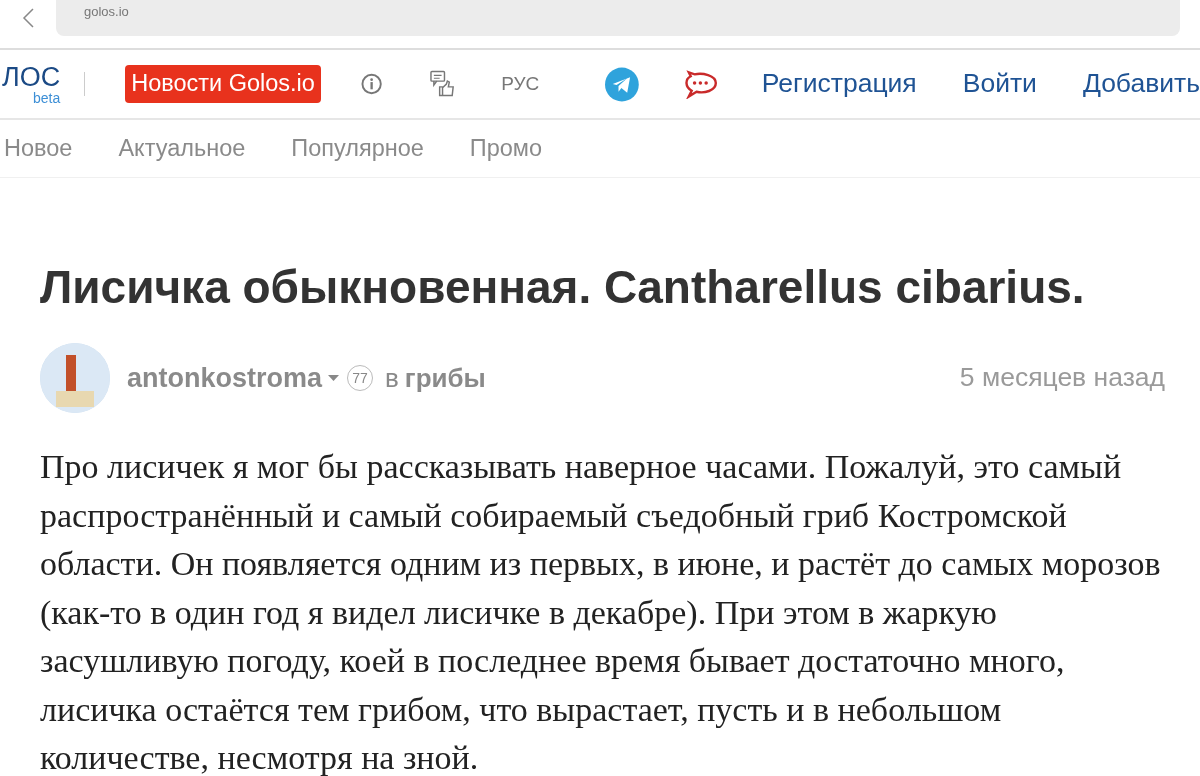 Image resolution: width=1200 pixels, height=776 pixels. Describe the element at coordinates (392, 378) in the screenshot. I see `in-label: в` at that location.